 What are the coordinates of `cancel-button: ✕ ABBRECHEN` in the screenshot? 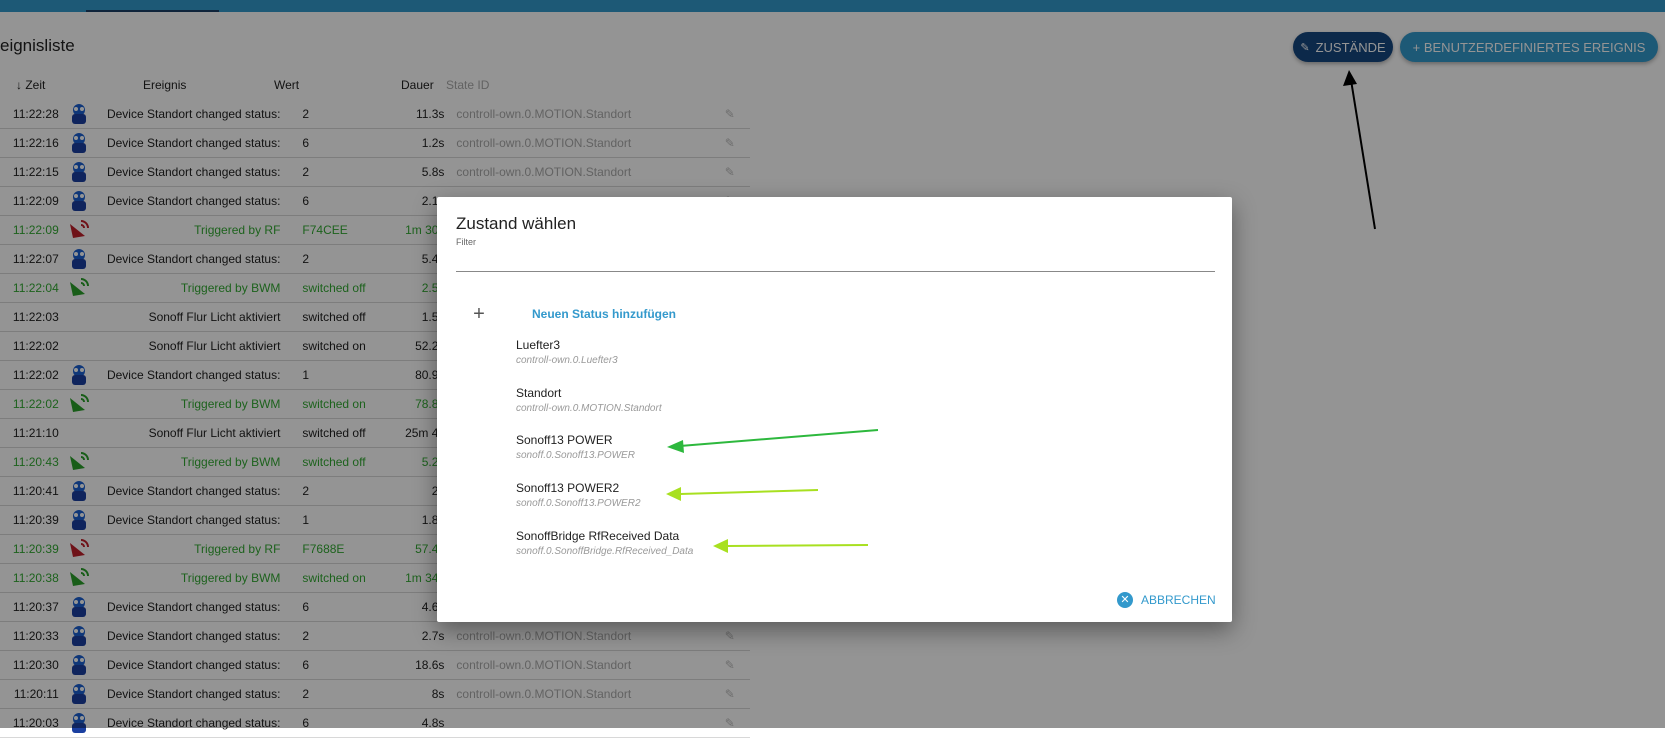 It's located at (1166, 600).